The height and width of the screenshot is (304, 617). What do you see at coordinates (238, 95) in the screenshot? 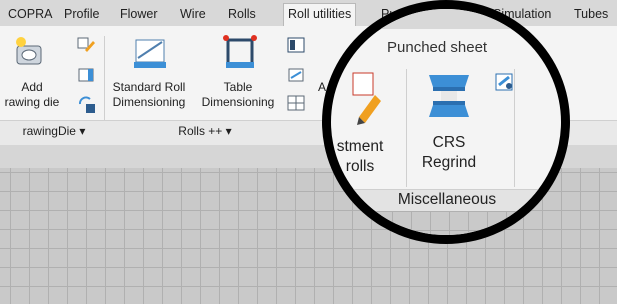
I see `table-dimensioning-button: Table Dimensioning` at bounding box center [238, 95].